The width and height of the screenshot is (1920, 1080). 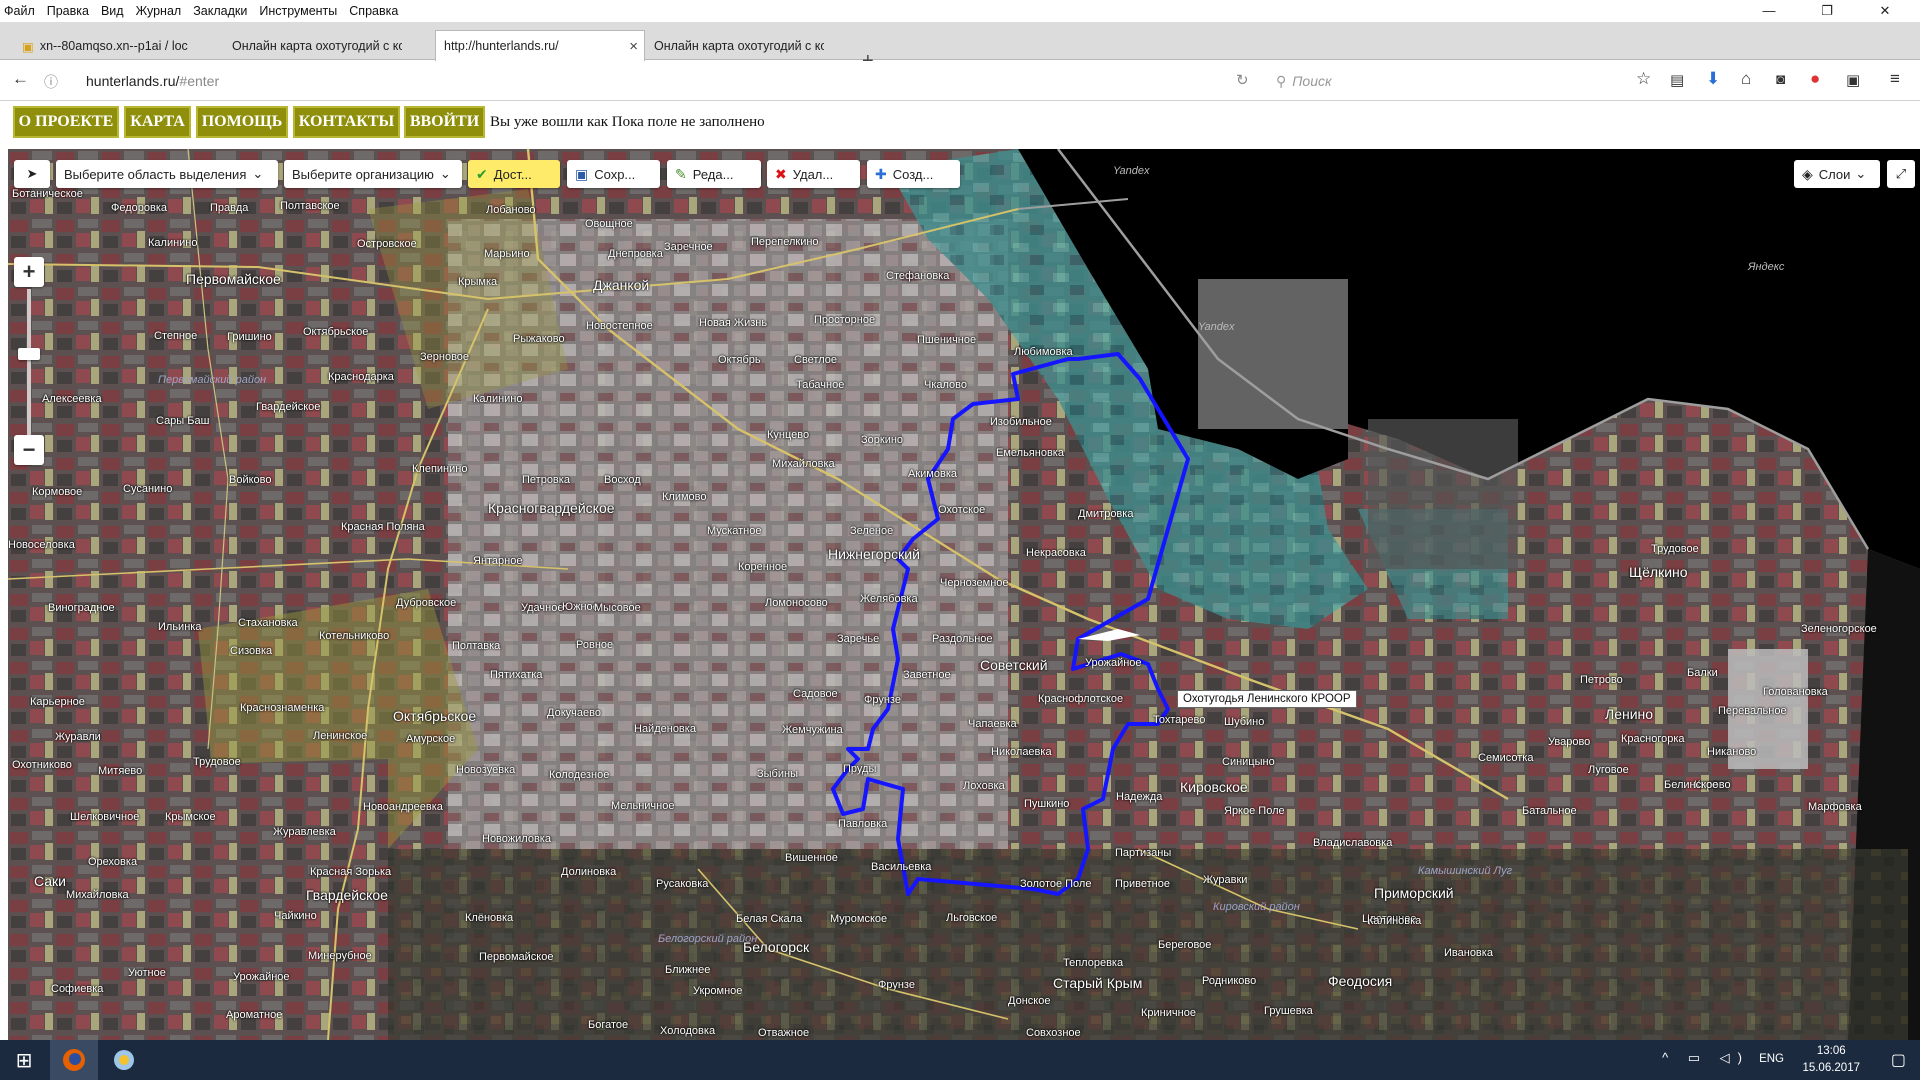 I want to click on nav-login: ВВОЙТИ, so click(x=444, y=122).